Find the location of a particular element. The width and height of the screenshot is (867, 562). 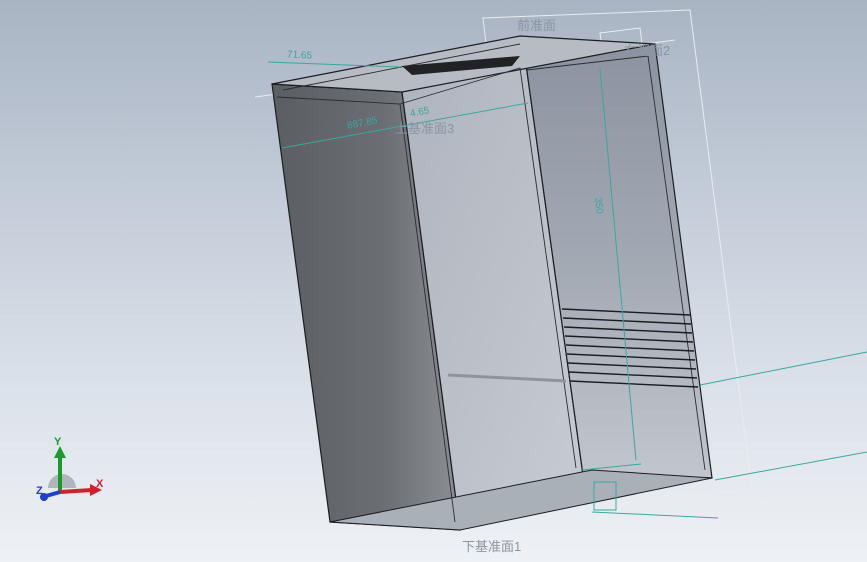

z-axis-label: Z is located at coordinates (39, 491).